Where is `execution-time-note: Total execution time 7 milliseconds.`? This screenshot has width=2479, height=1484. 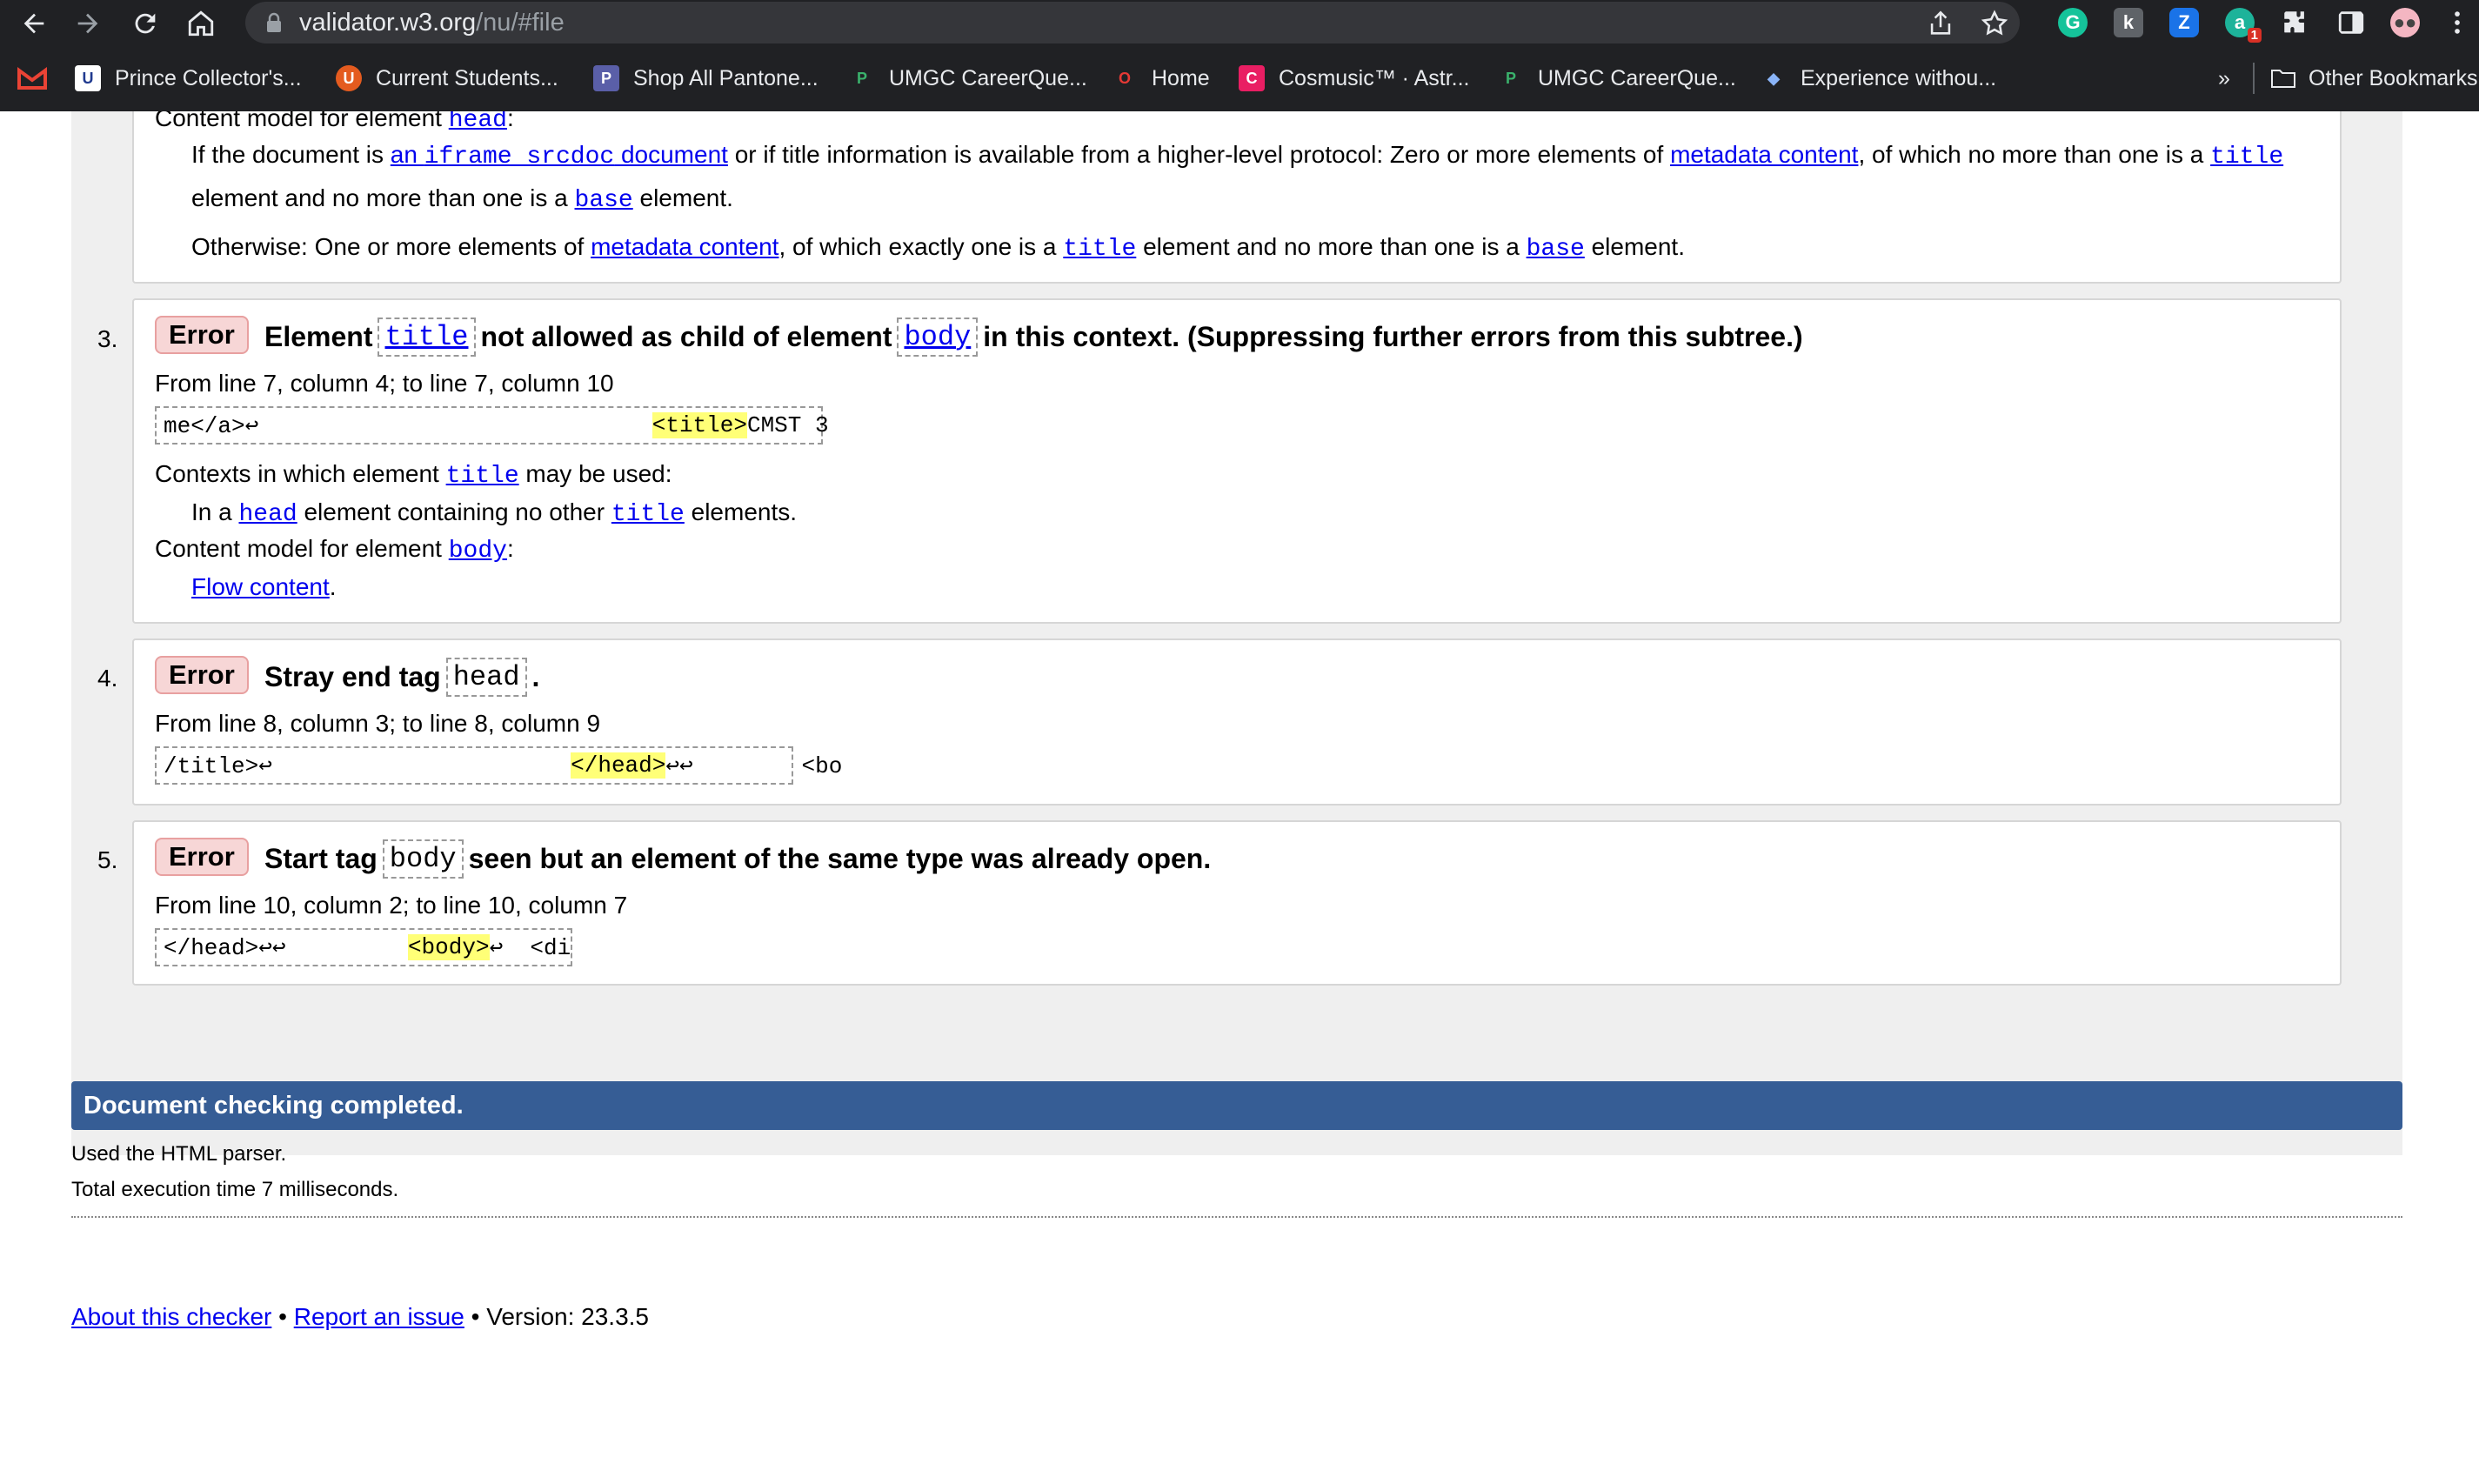 execution-time-note: Total execution time 7 milliseconds. is located at coordinates (235, 1189).